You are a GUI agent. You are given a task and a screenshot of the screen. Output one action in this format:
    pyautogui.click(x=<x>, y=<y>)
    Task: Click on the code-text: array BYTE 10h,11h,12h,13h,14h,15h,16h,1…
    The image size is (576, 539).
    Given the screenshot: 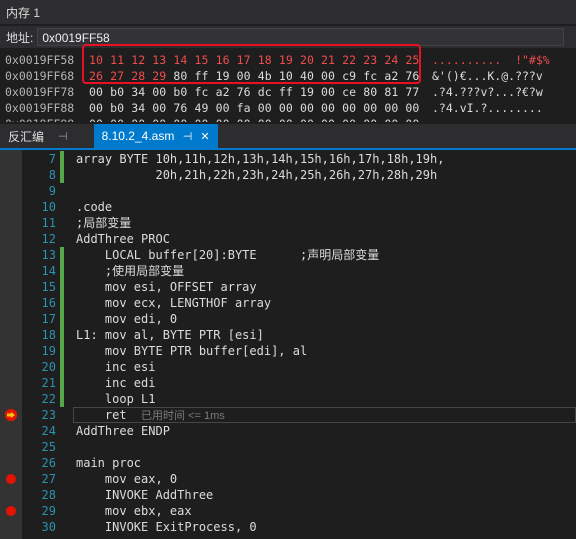 What is the action you would take?
    pyautogui.click(x=260, y=159)
    